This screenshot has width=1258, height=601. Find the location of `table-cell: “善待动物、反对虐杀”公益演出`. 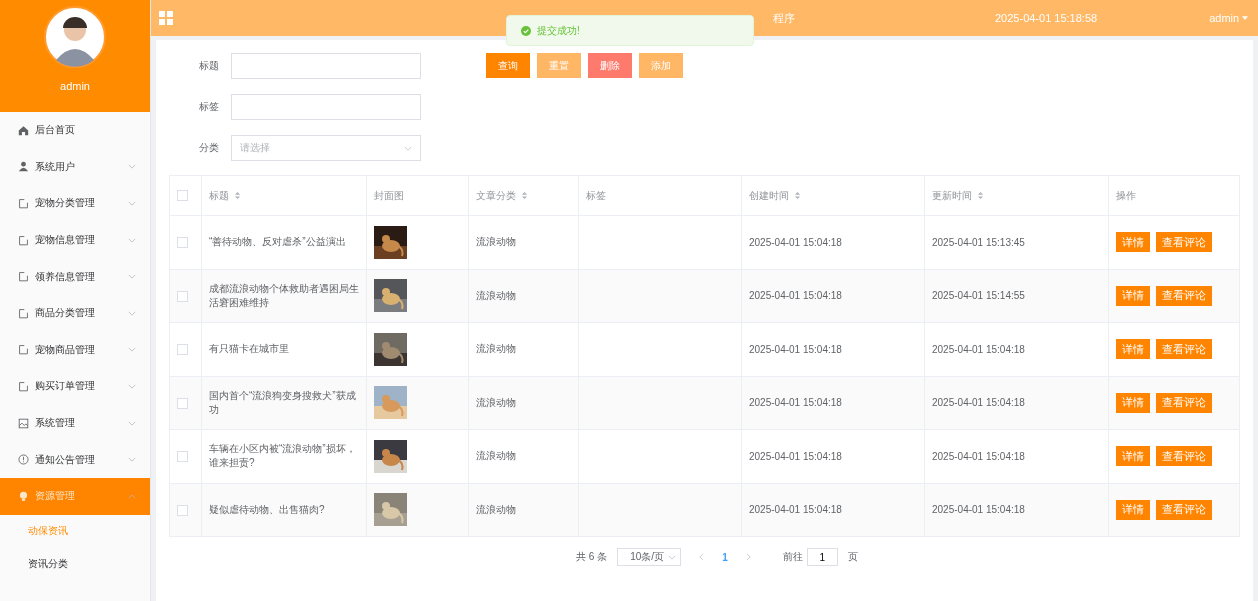

table-cell: “善待动物、反对虐杀”公益演出 is located at coordinates (277, 242).